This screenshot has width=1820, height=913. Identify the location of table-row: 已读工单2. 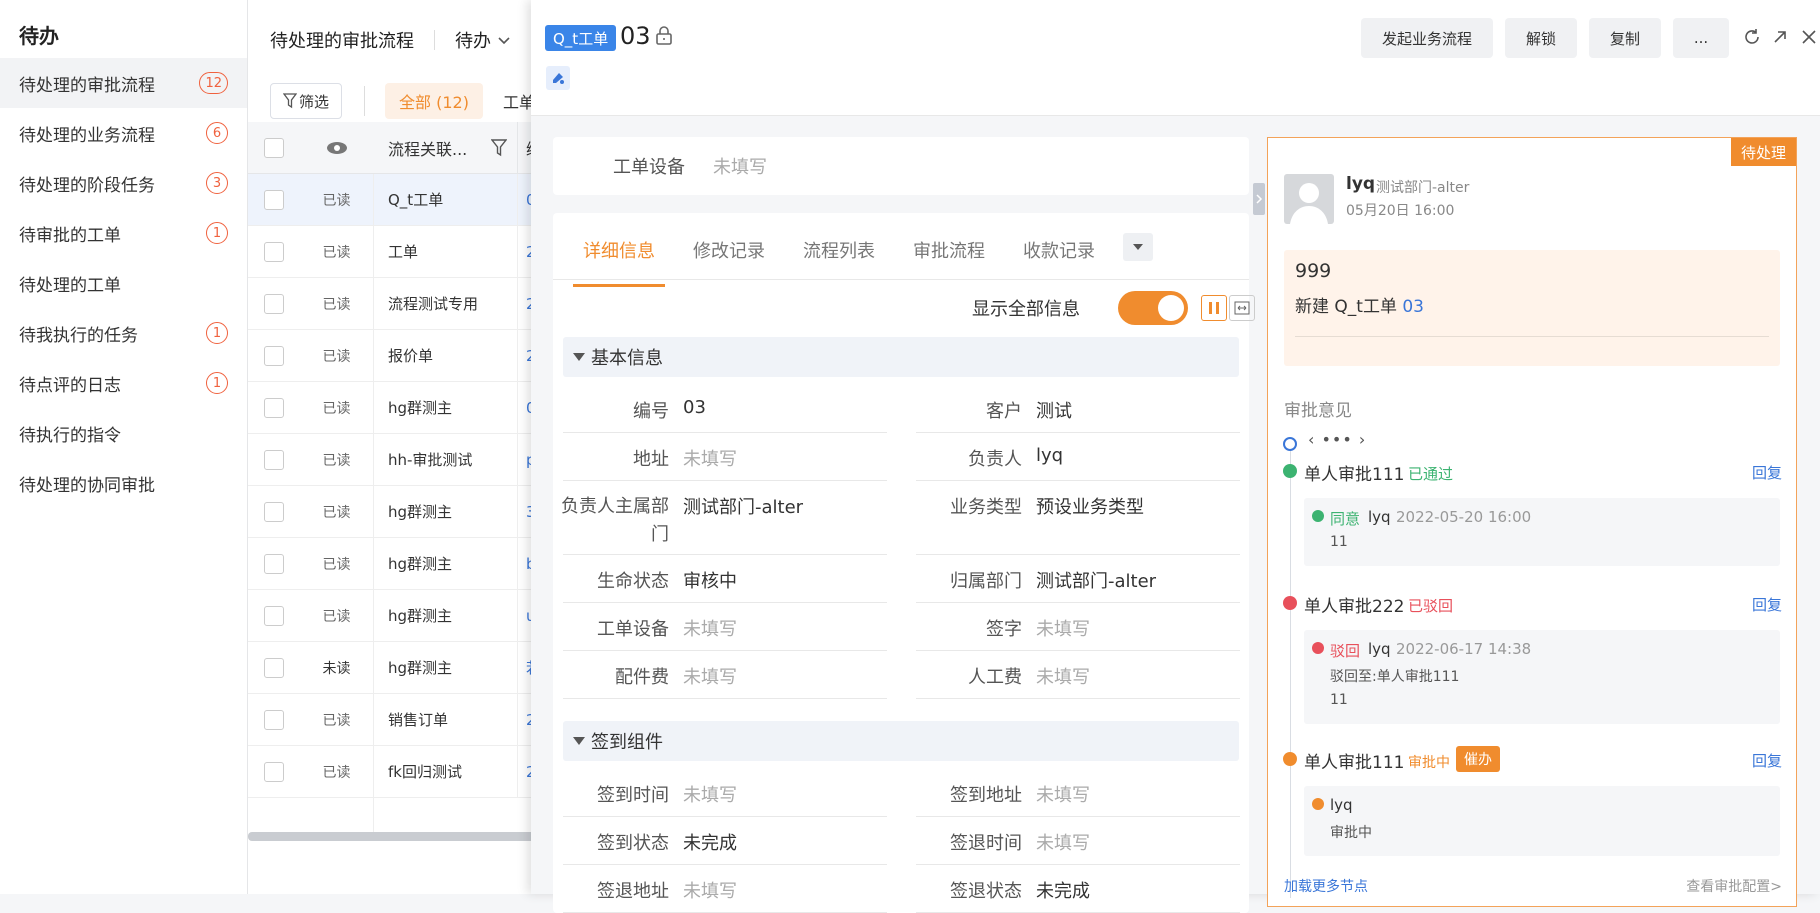
(393, 252).